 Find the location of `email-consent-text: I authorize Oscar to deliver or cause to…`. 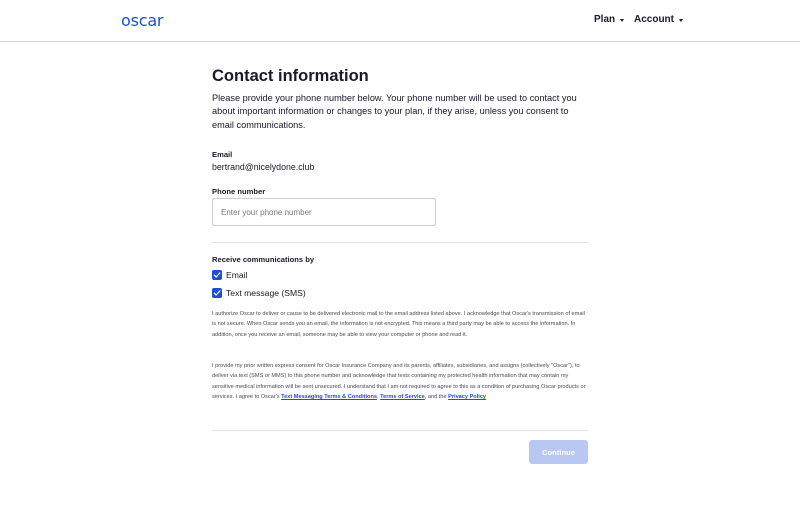

email-consent-text: I authorize Oscar to deliver or cause to… is located at coordinates (398, 324).